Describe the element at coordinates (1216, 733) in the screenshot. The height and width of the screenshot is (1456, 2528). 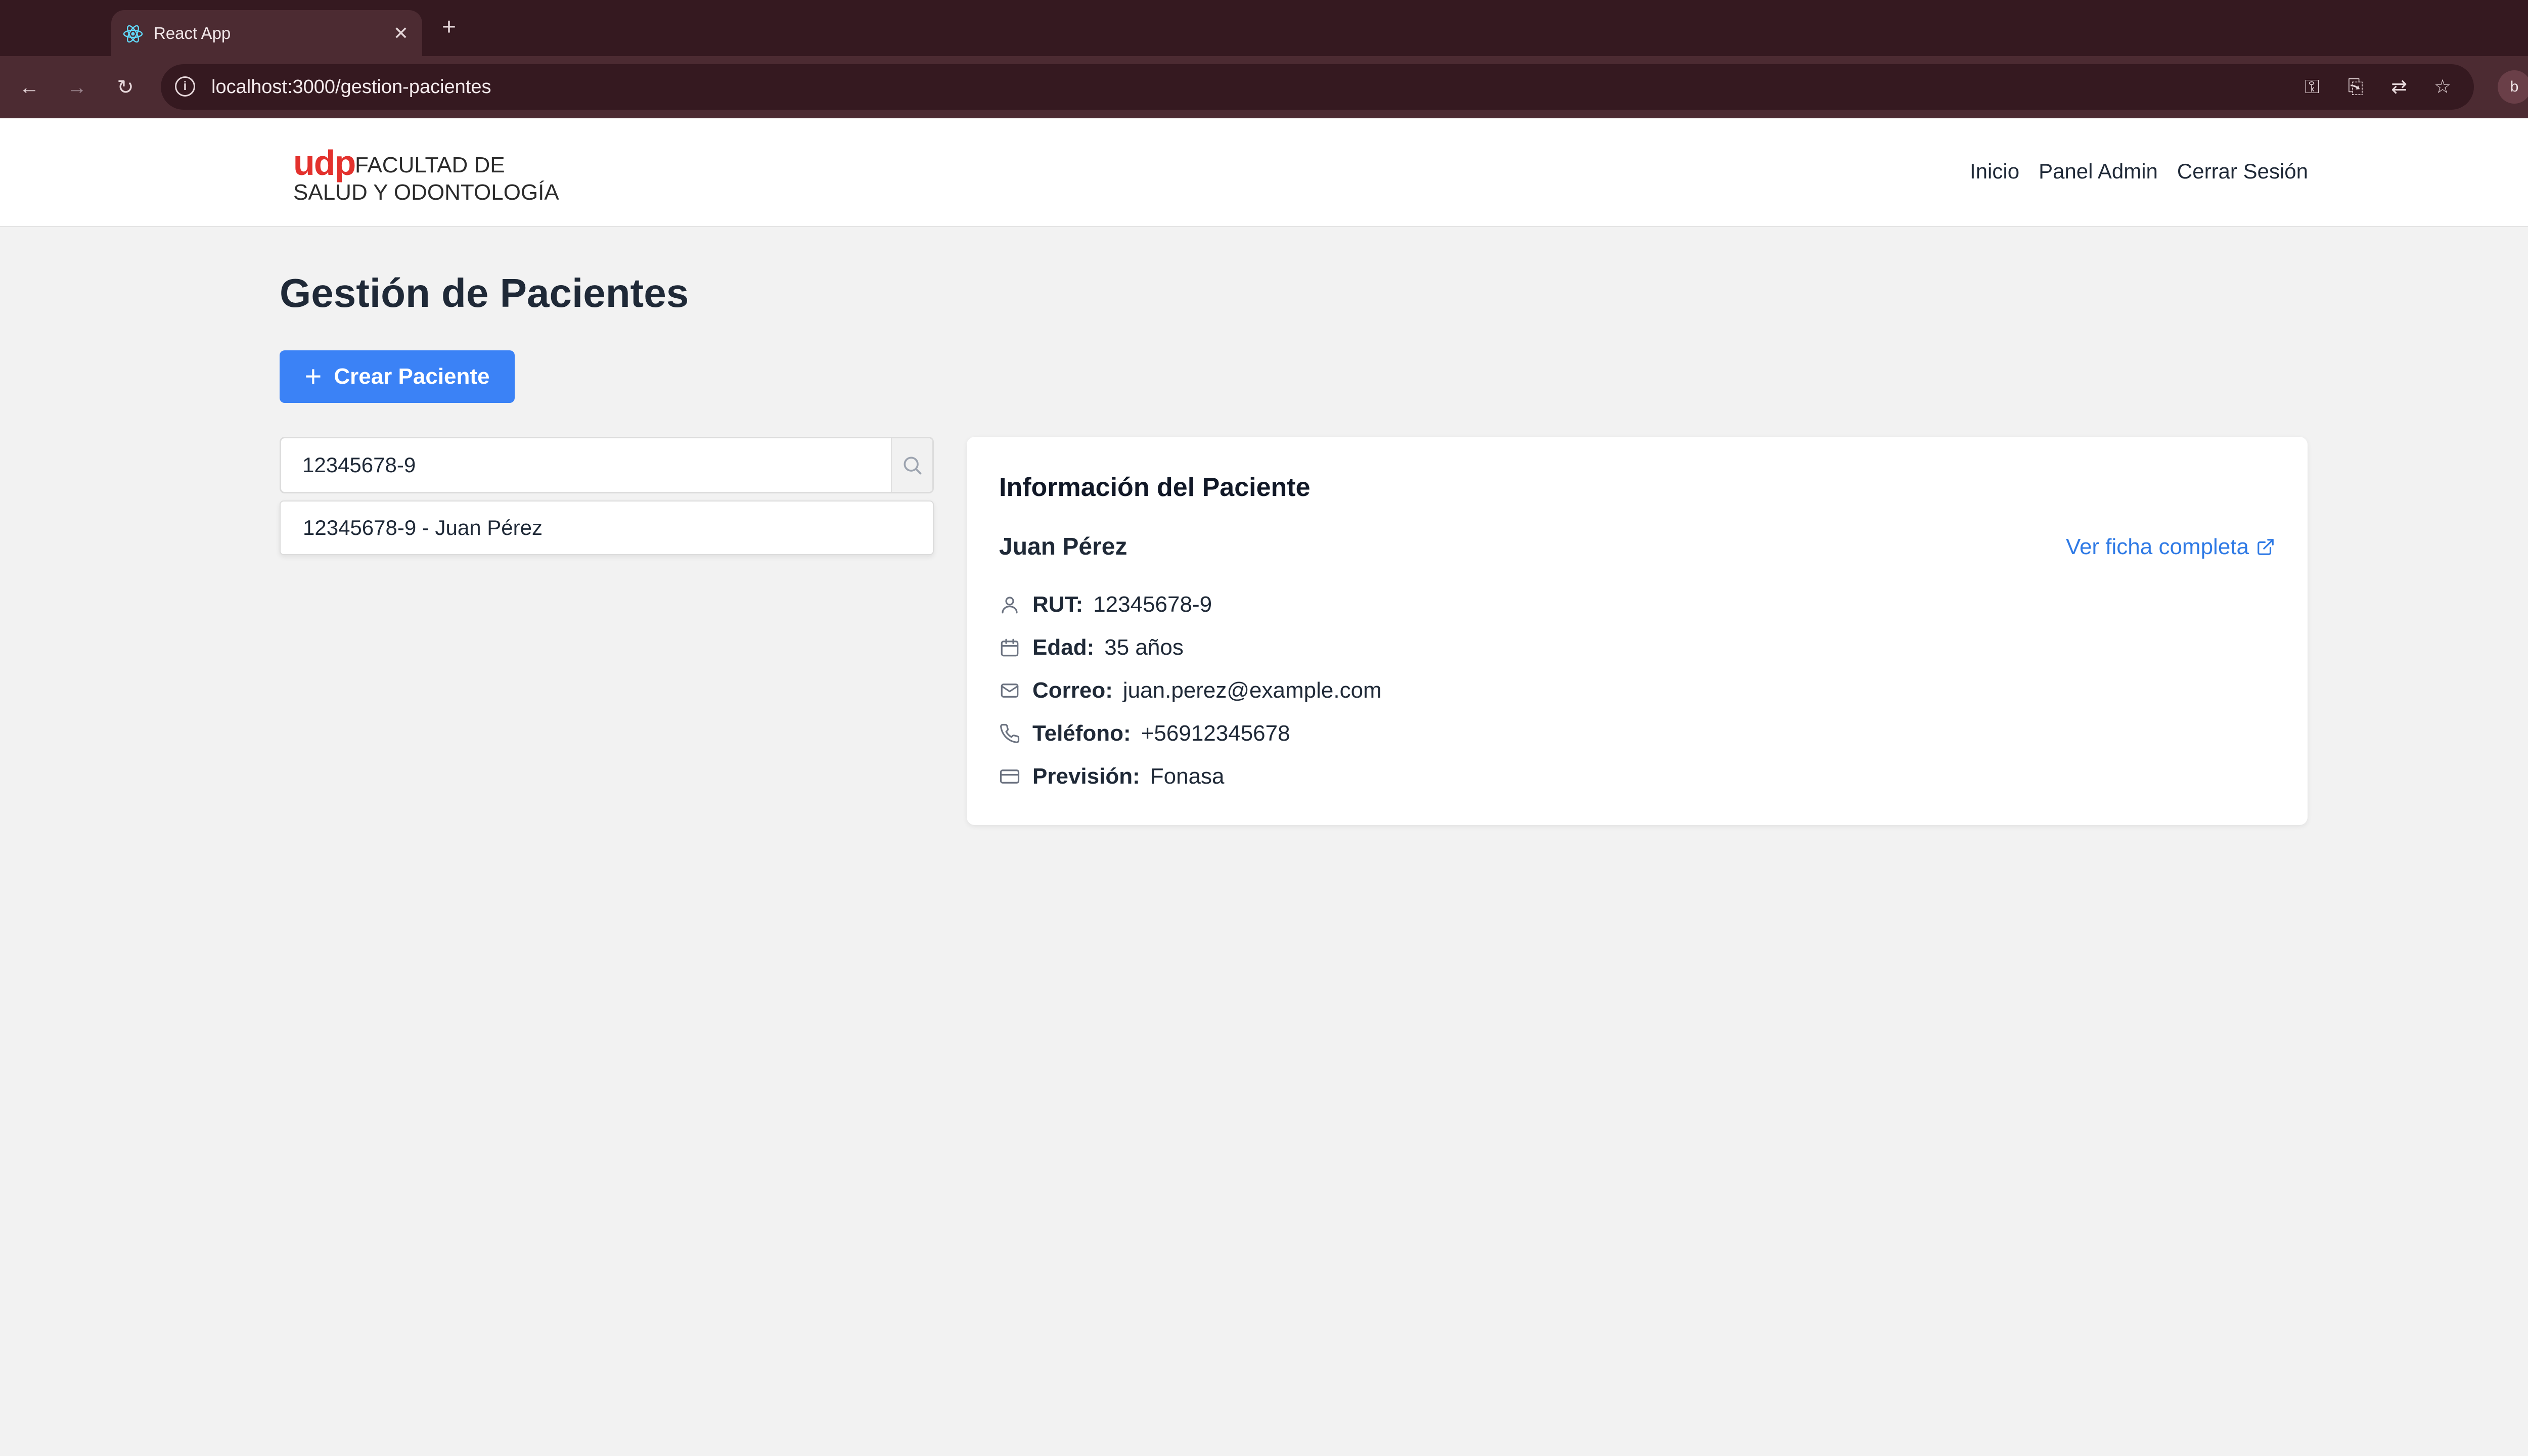
I see `patient-phone-value: +56912345678` at that location.